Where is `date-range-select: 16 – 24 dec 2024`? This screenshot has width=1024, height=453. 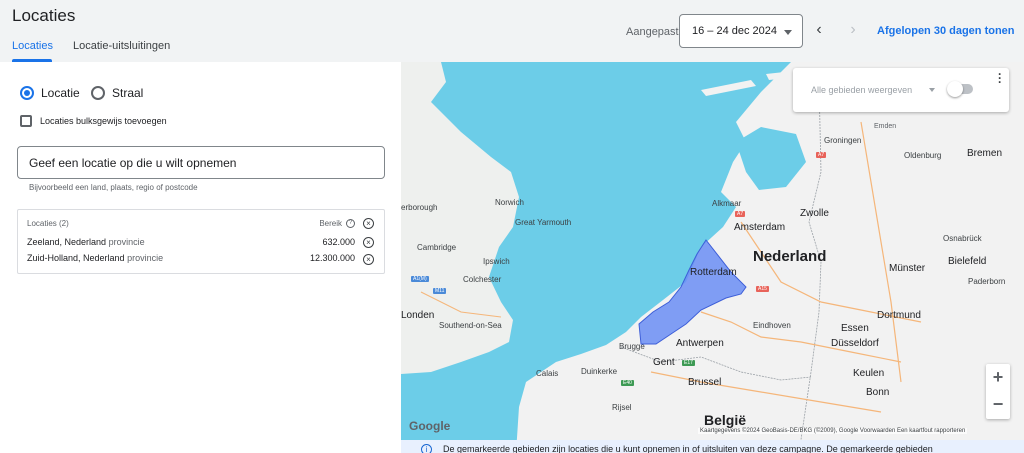 date-range-select: 16 – 24 dec 2024 is located at coordinates (741, 31).